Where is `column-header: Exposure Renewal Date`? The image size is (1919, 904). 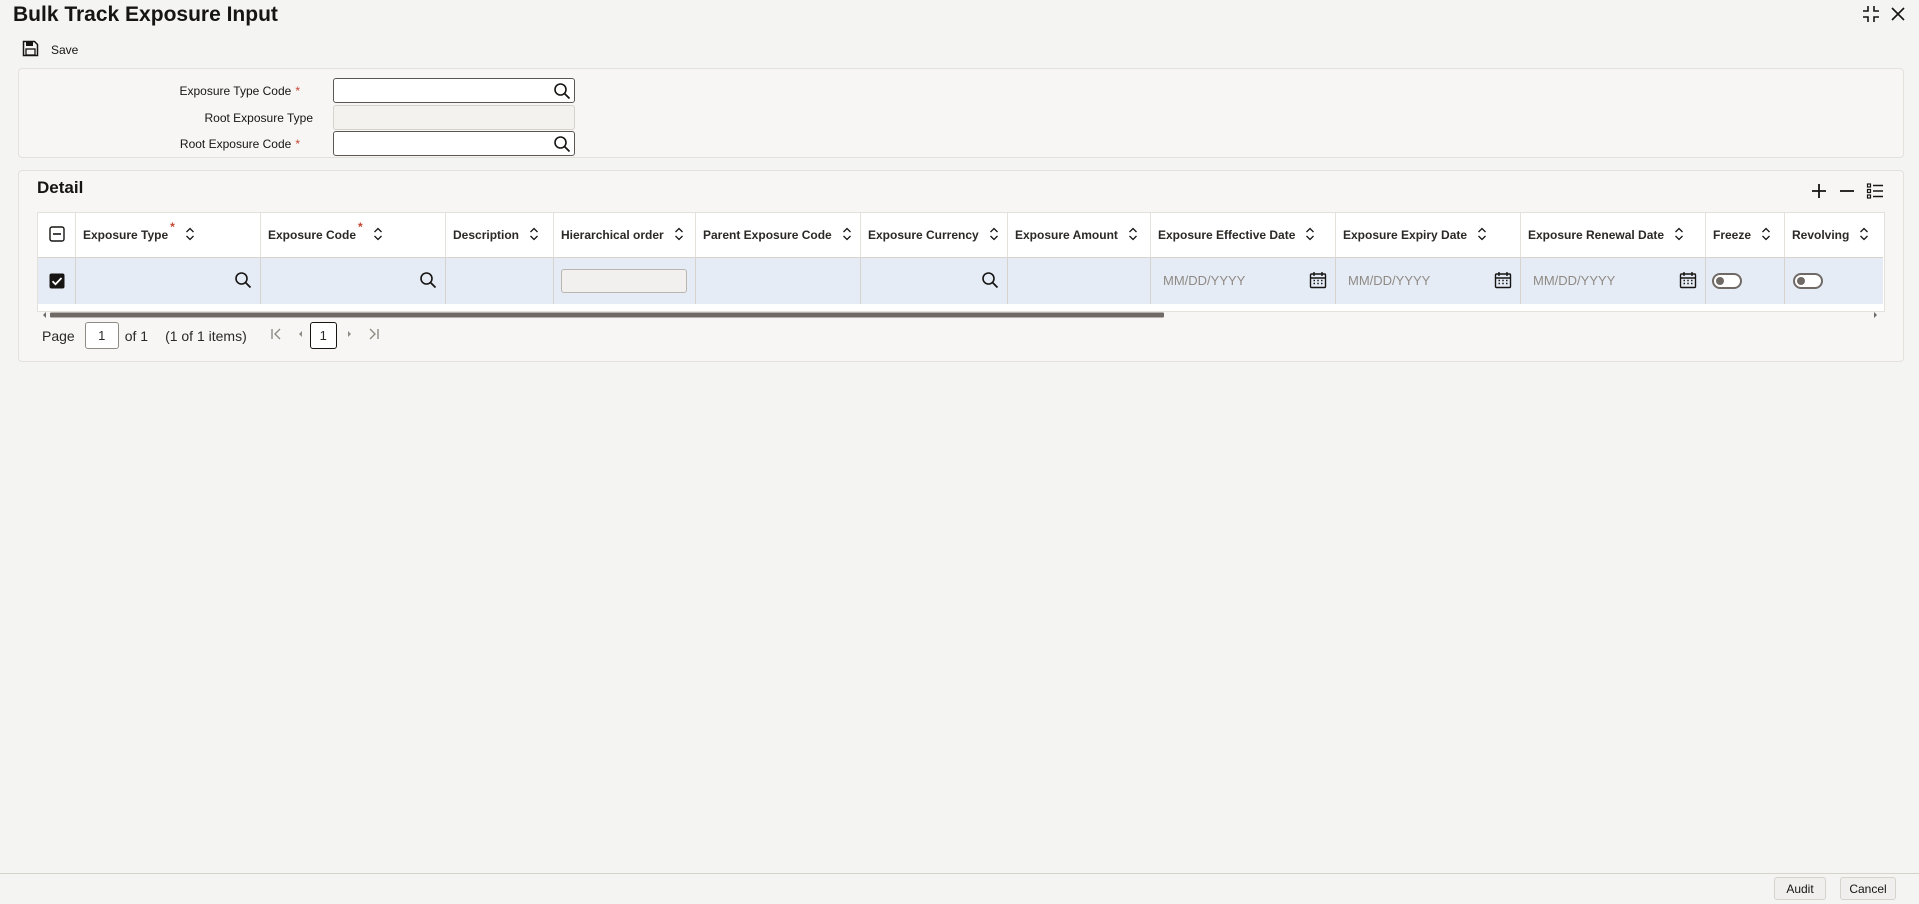 column-header: Exposure Renewal Date is located at coordinates (1613, 235).